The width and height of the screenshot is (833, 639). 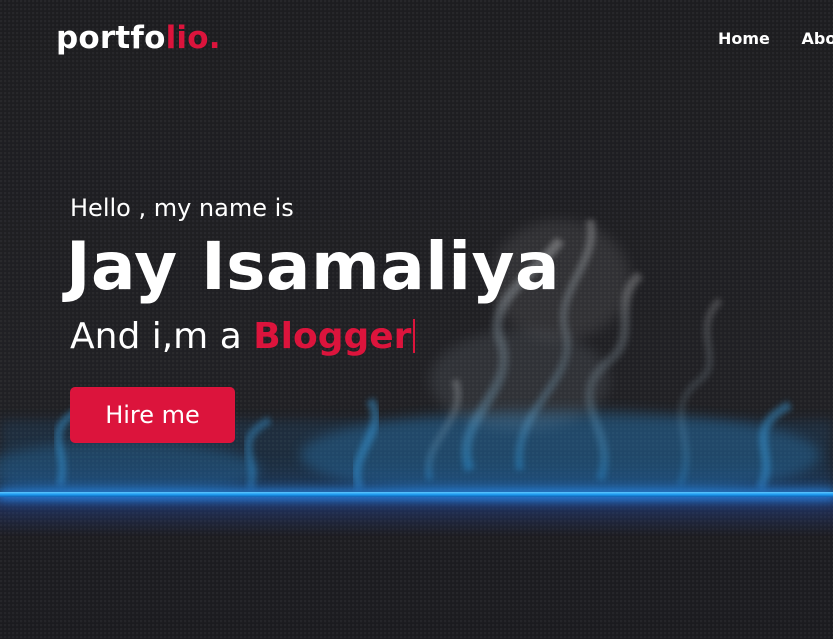 I want to click on logo: portfolio., so click(x=138, y=38).